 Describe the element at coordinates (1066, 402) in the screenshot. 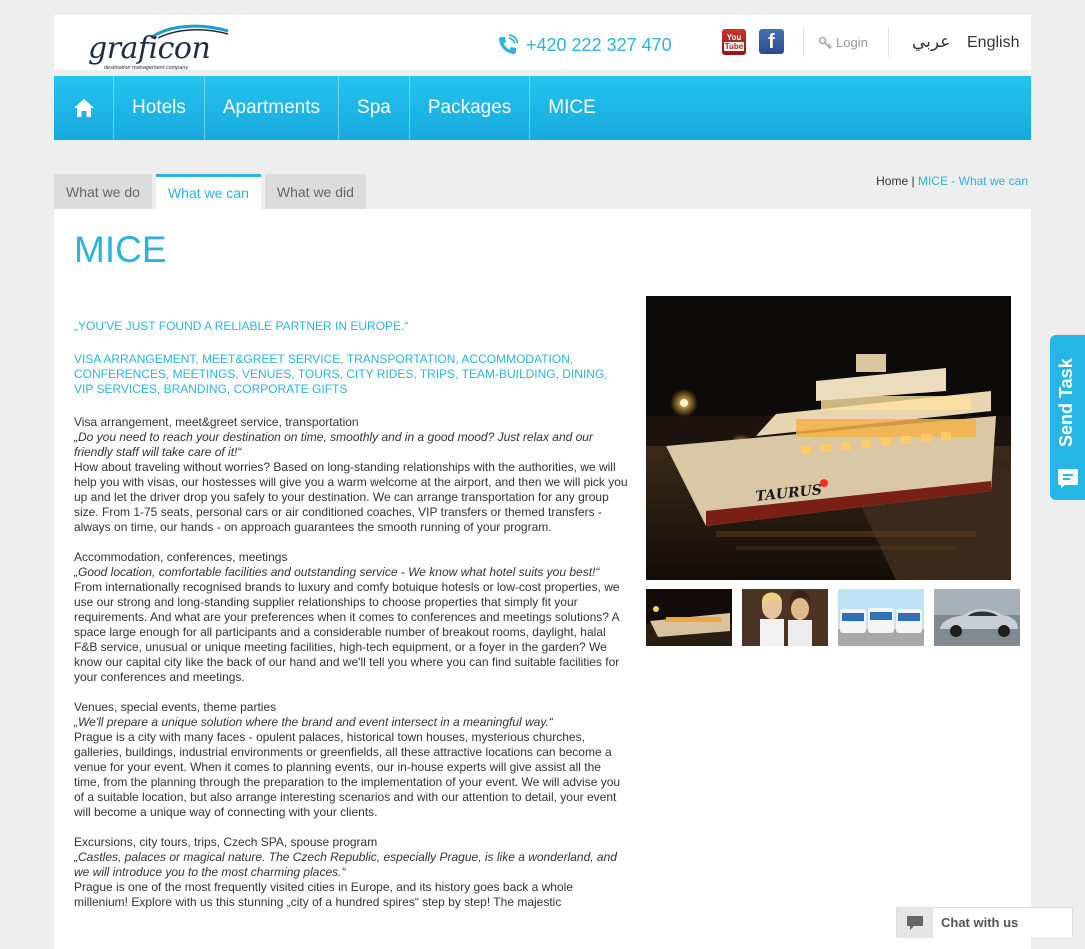

I see `send-task-label: Send Task` at that location.